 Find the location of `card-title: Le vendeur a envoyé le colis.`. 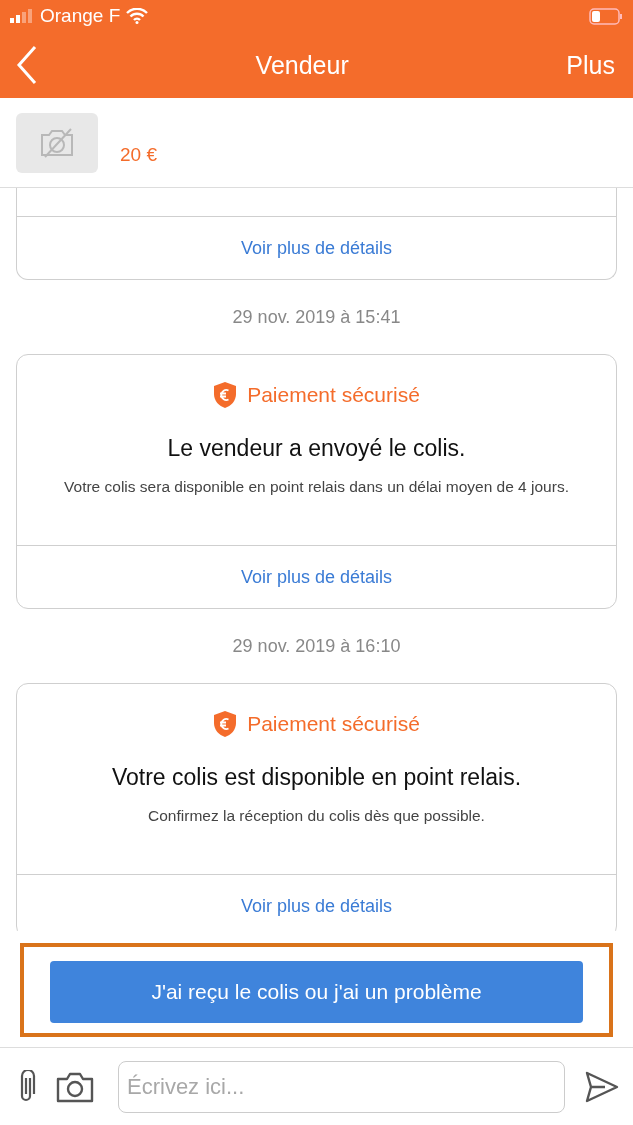

card-title: Le vendeur a envoyé le colis. is located at coordinates (316, 448).